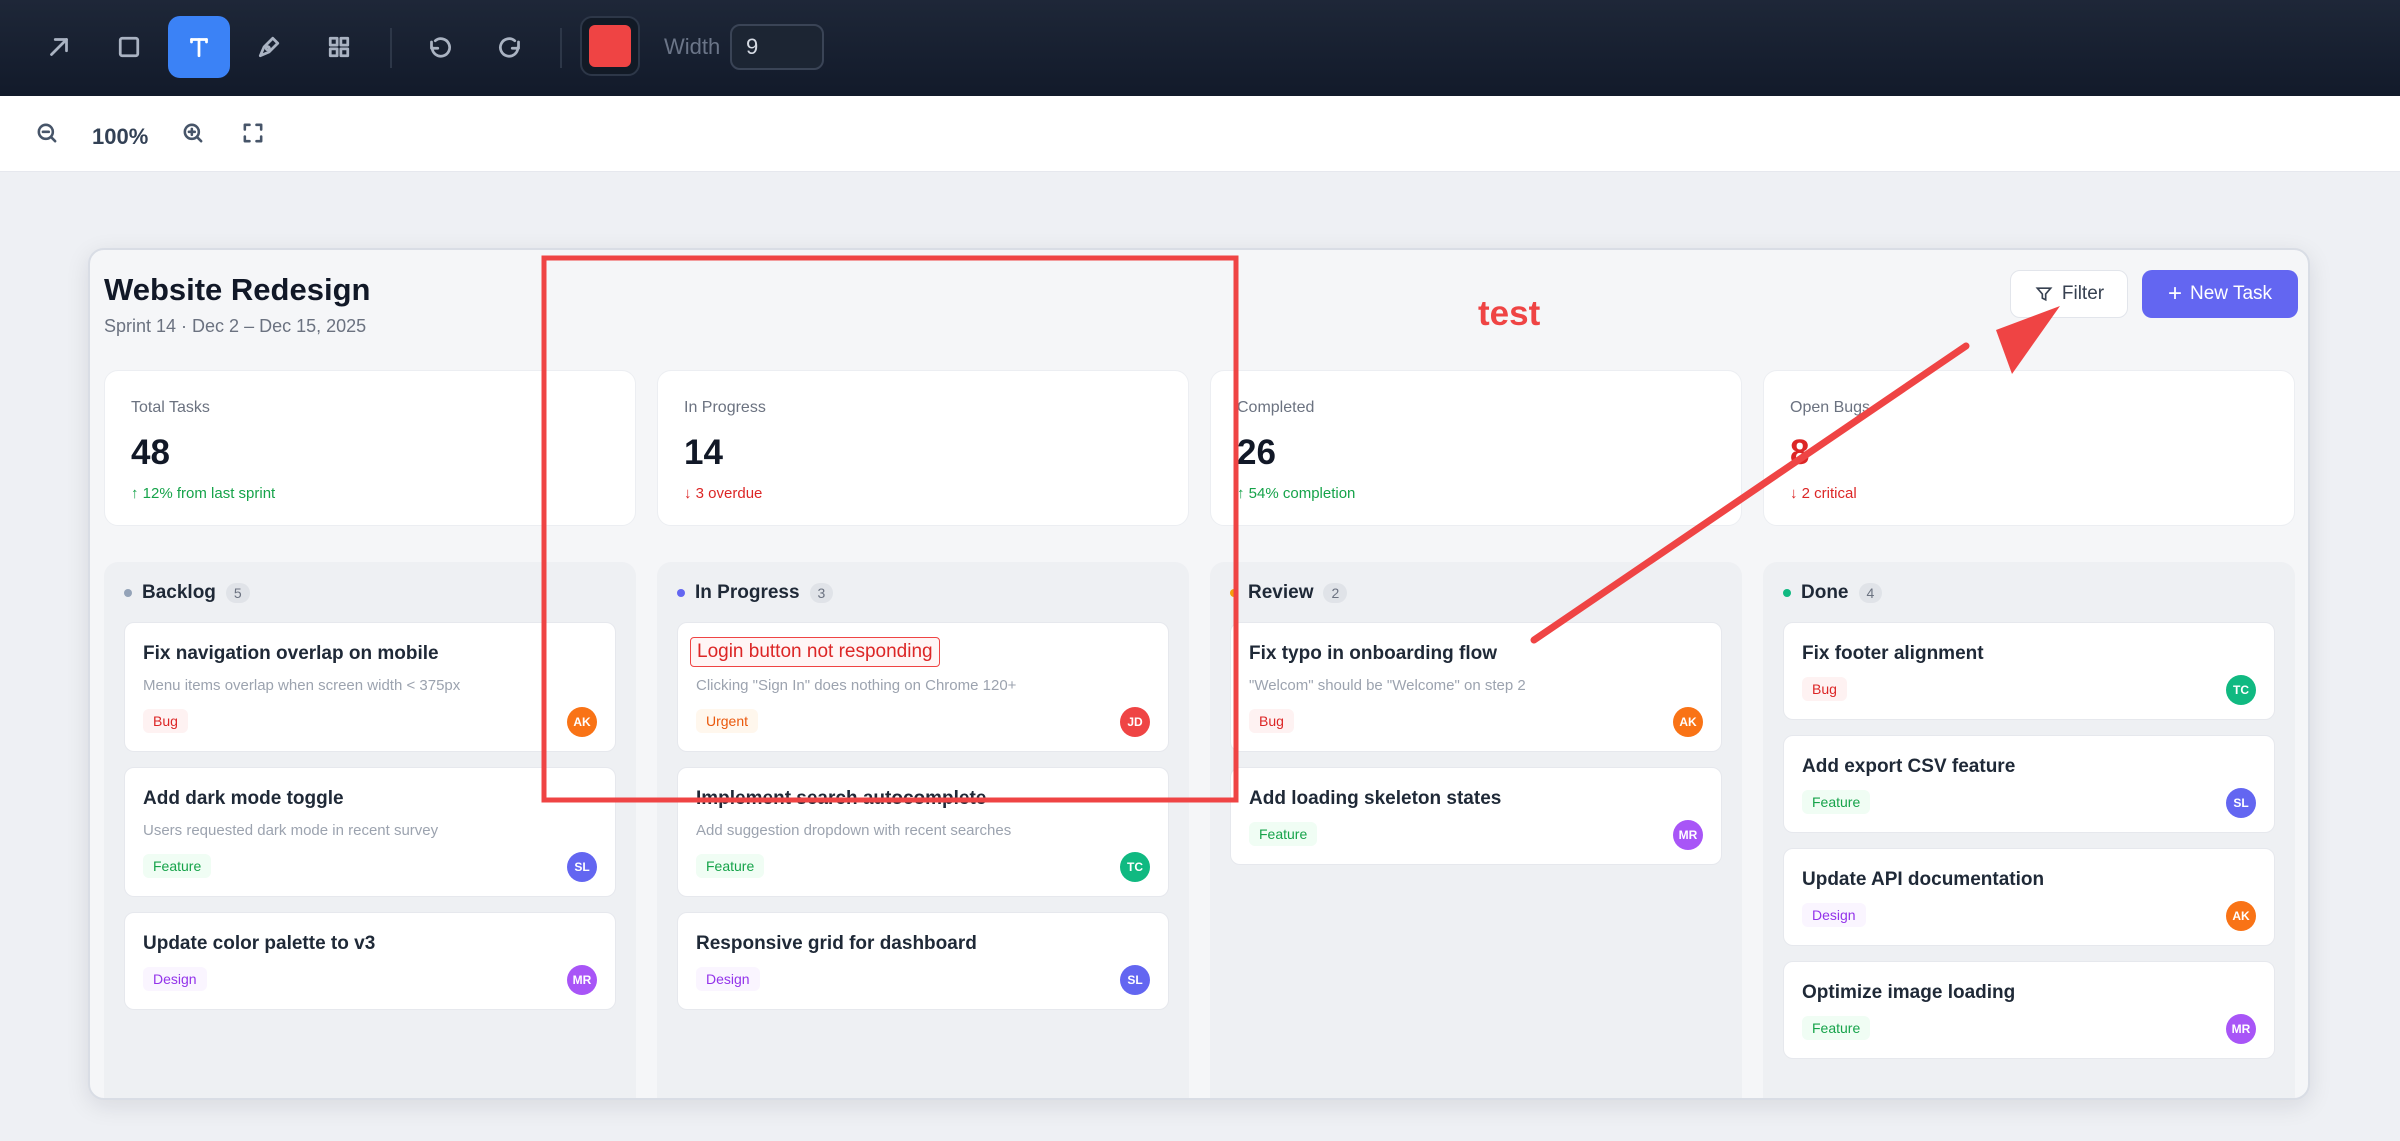 Image resolution: width=2400 pixels, height=1141 pixels. Describe the element at coordinates (1476, 816) in the screenshot. I see `task-card: Add loading skeleton states Feature MR` at that location.